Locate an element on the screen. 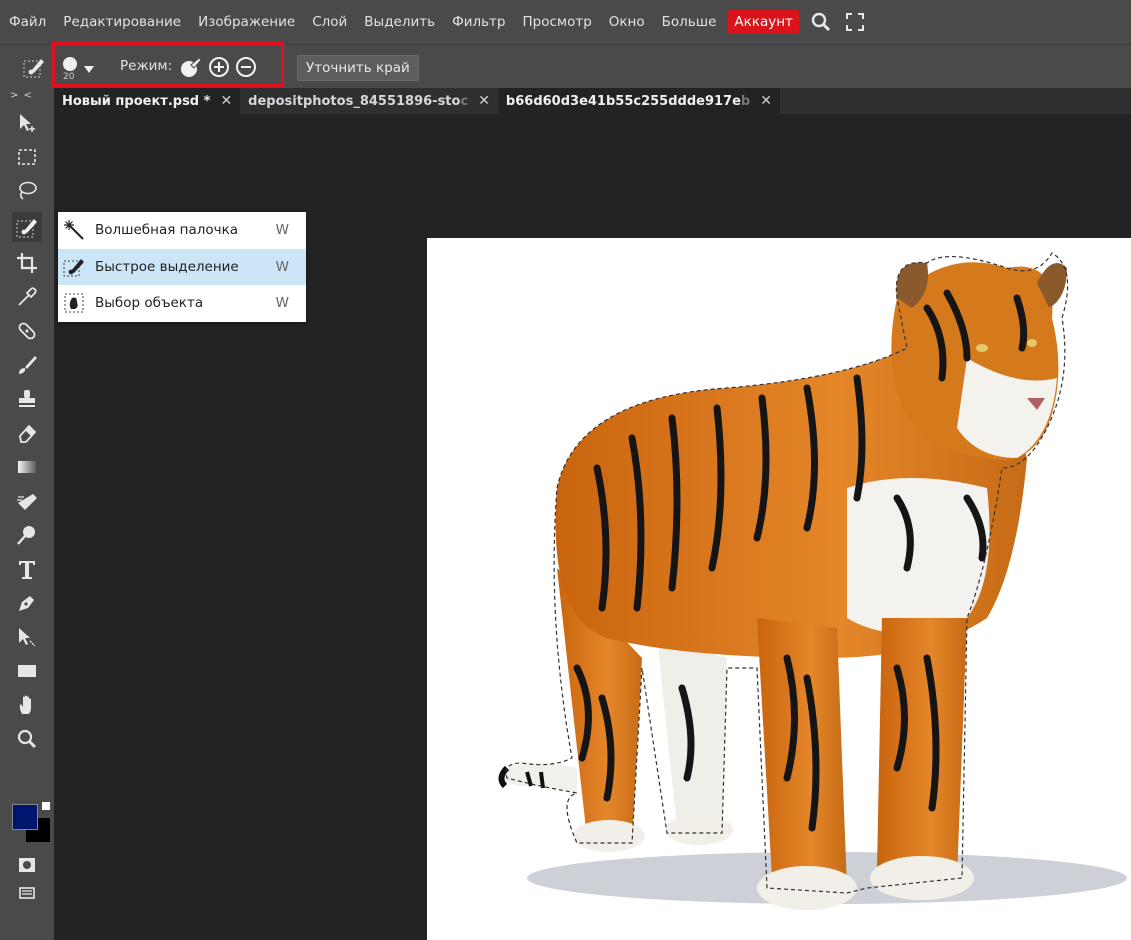 This screenshot has width=1131, height=940. flyout-item-label: Волшебная палочка is located at coordinates (167, 230).